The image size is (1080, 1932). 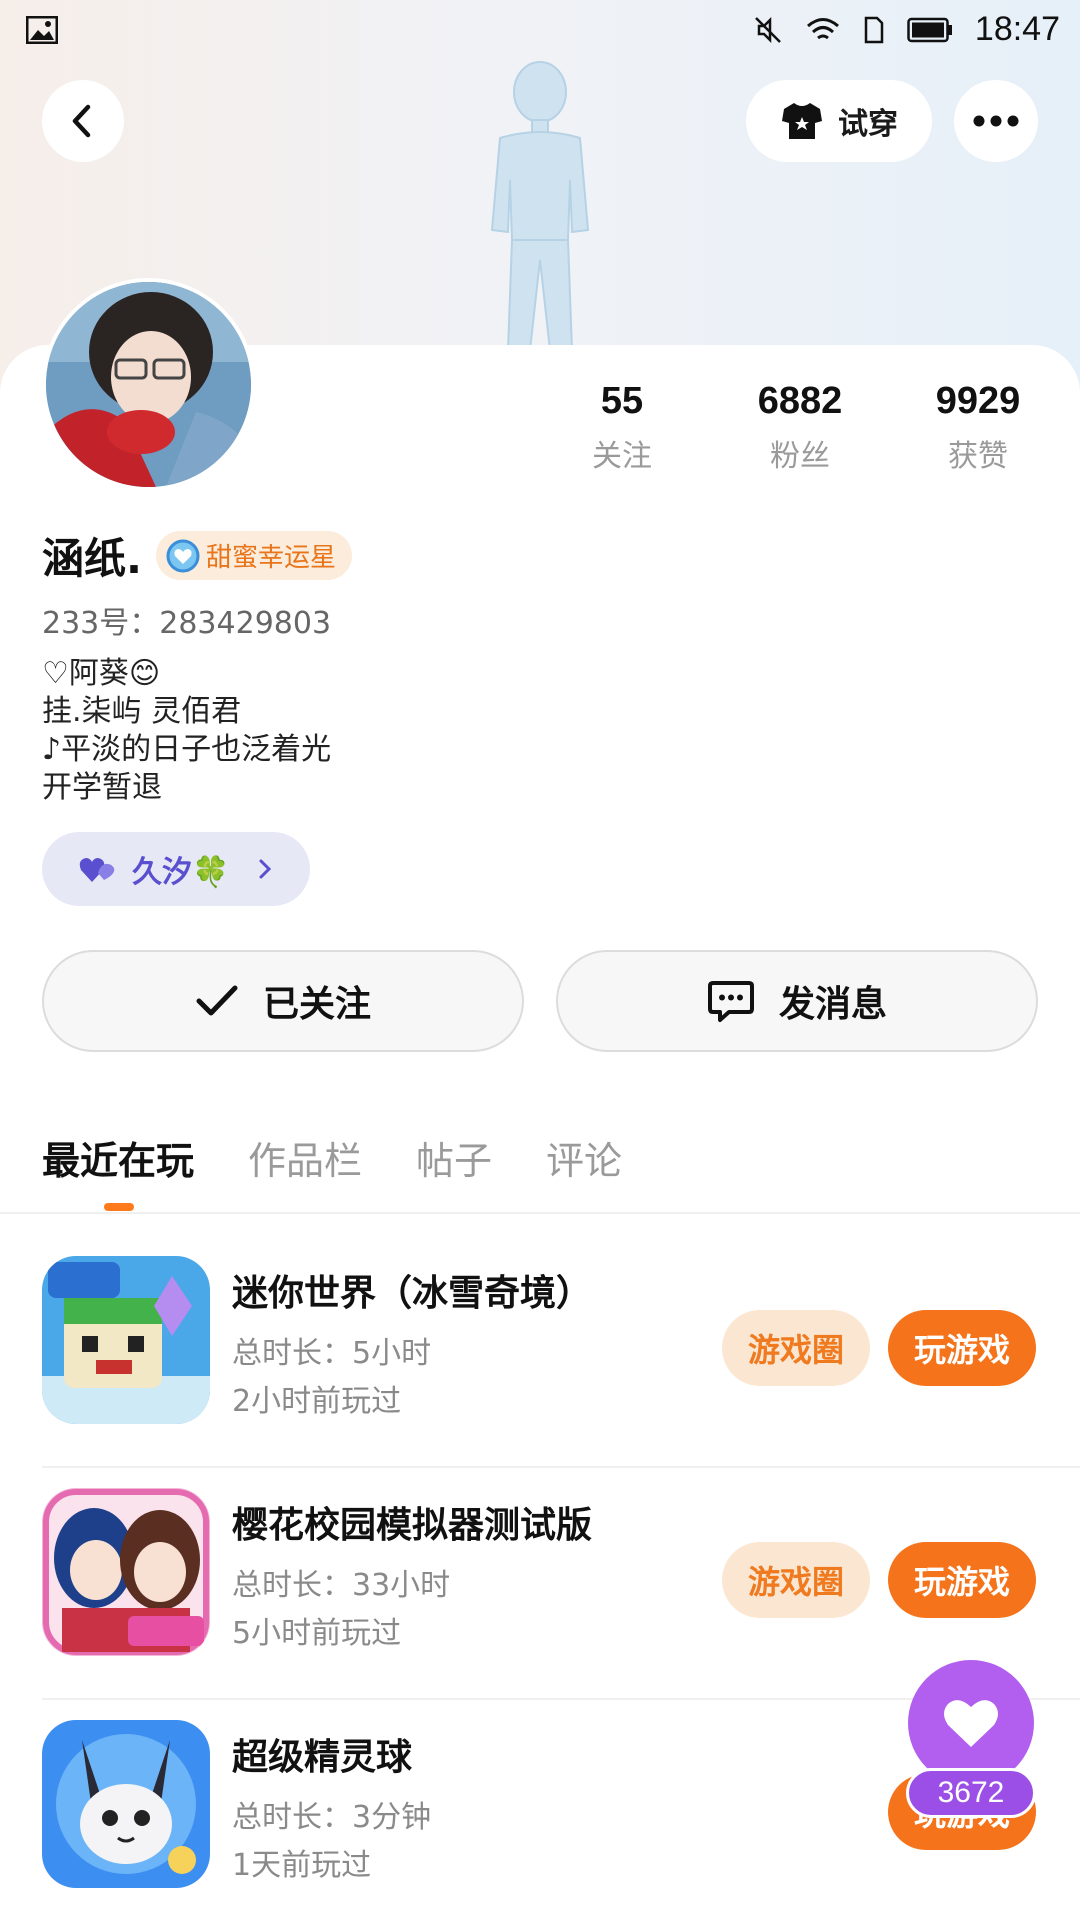 I want to click on stat-following: 55 关注, so click(x=622, y=427).